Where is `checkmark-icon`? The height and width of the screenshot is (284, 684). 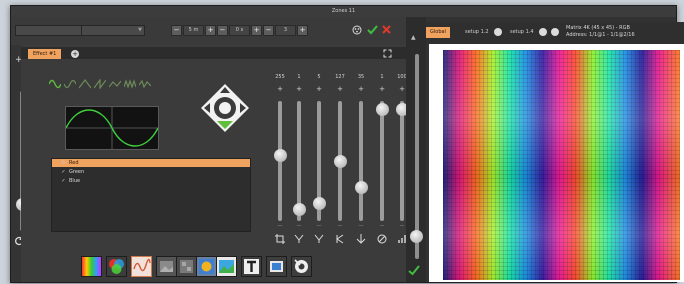 checkmark-icon is located at coordinates (414, 270).